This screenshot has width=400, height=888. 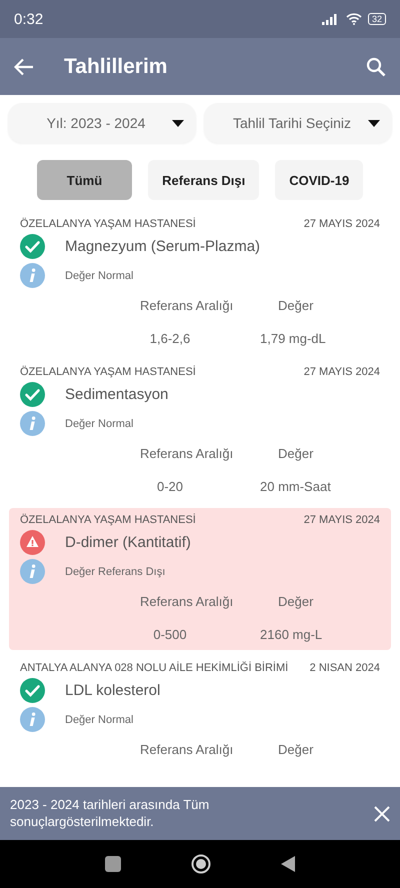 What do you see at coordinates (116, 394) in the screenshot?
I see `test-name: Sedimentasyon` at bounding box center [116, 394].